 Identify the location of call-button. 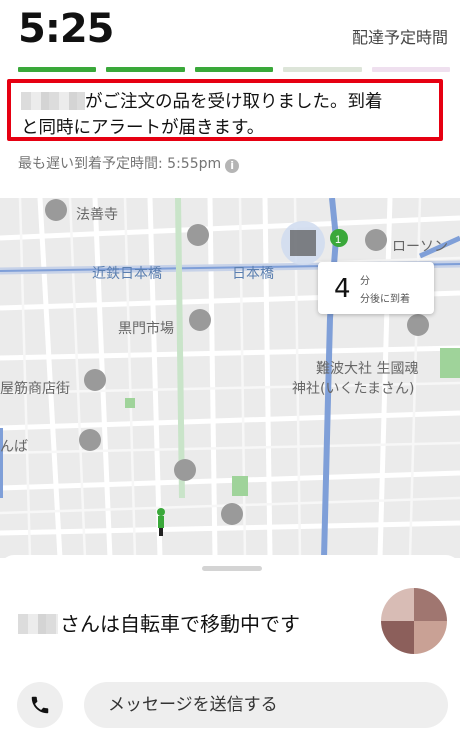
(40, 705).